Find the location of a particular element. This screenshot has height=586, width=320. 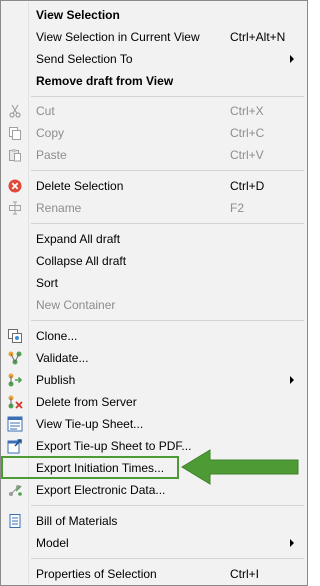

menu-item-shortcut: Ctrl+D is located at coordinates (247, 186).